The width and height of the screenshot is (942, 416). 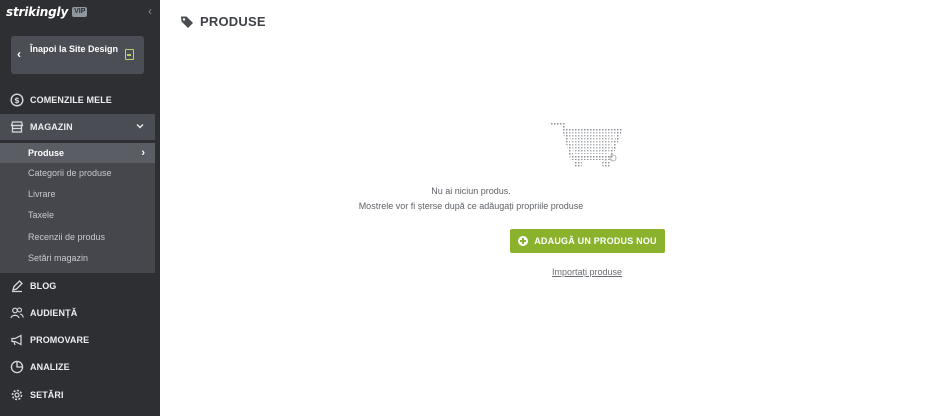 What do you see at coordinates (523, 241) in the screenshot?
I see `plus-circle-icon` at bounding box center [523, 241].